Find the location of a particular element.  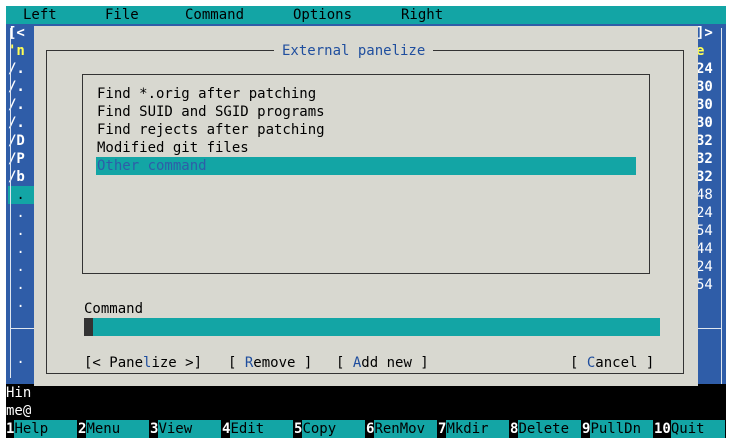

key-edit: 4Edit is located at coordinates (258, 429).